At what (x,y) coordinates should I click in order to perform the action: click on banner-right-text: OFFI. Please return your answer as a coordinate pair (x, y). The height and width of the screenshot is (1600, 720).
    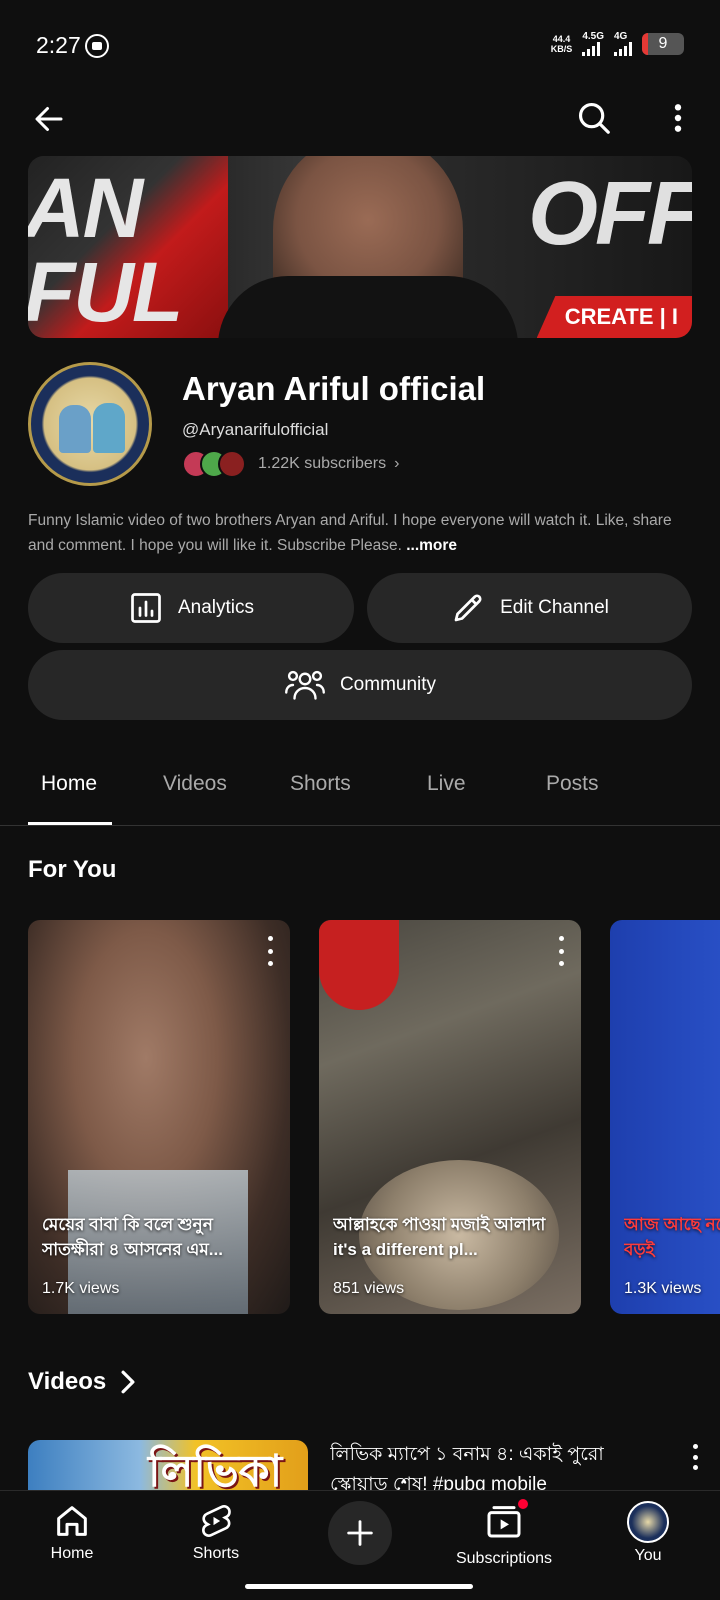
    Looking at the image, I should click on (610, 214).